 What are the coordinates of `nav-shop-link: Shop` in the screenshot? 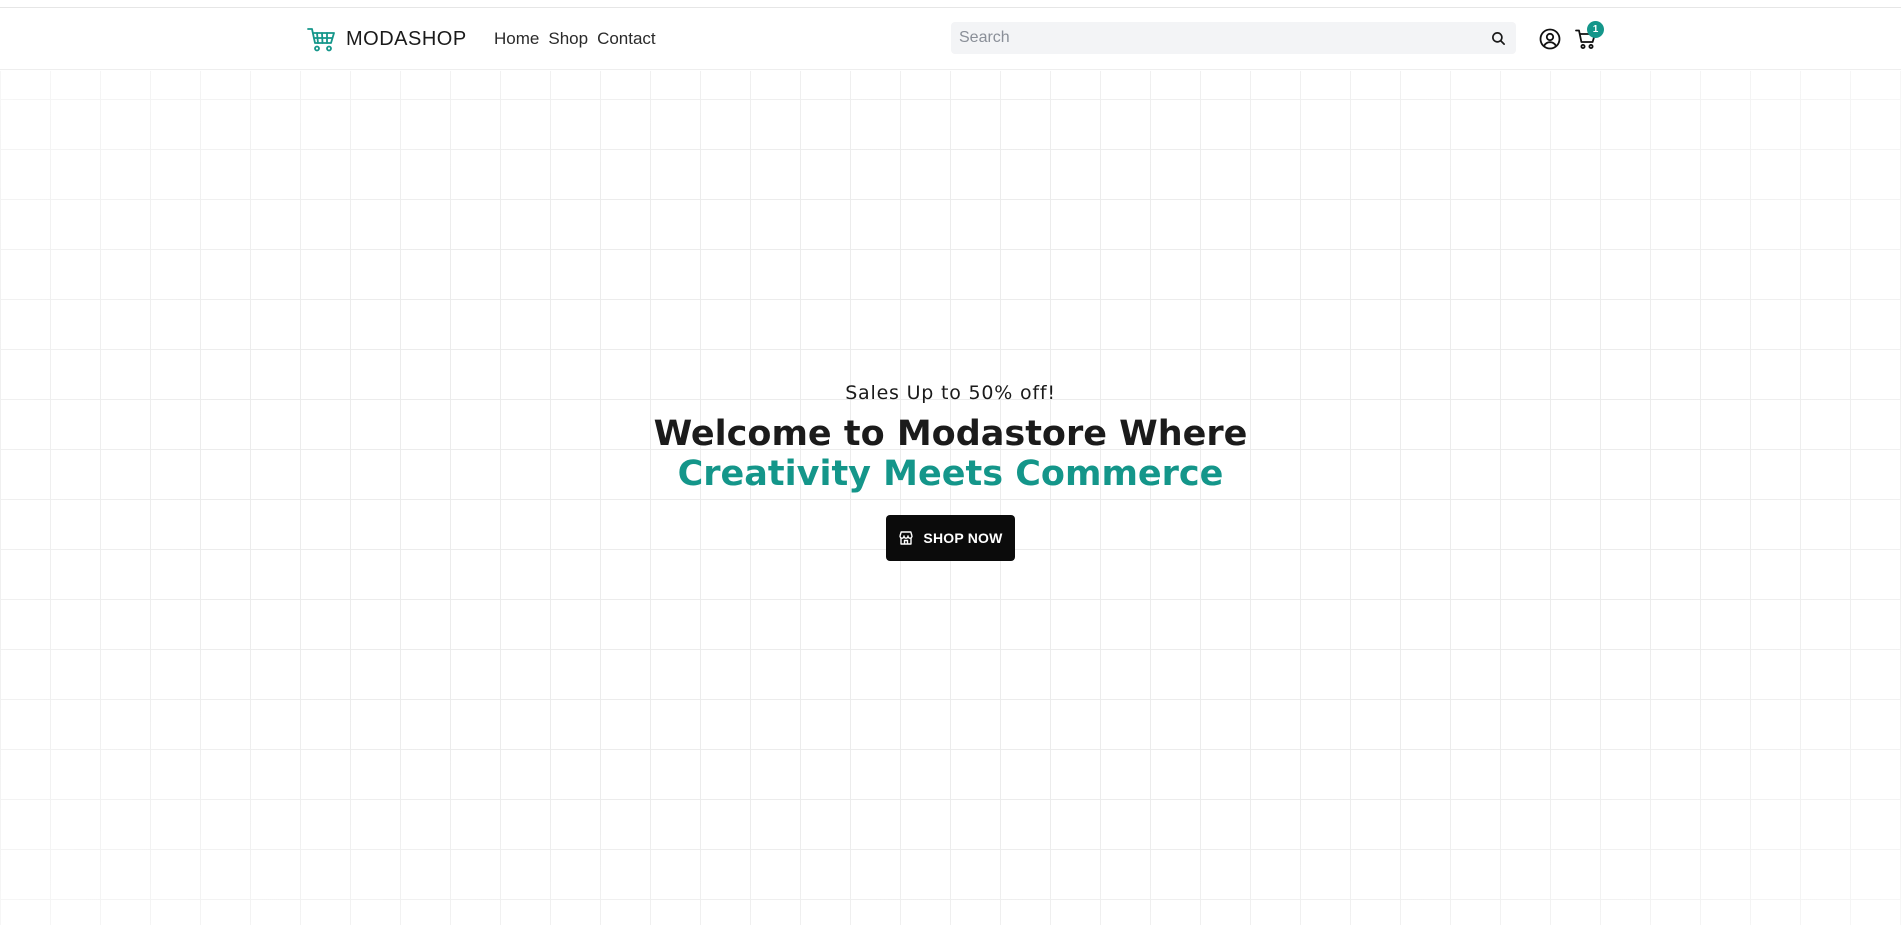 It's located at (568, 39).